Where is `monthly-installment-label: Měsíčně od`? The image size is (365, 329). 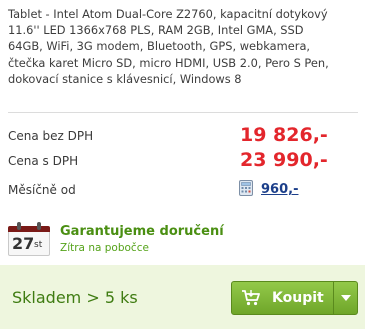 monthly-installment-label: Měsíčně od is located at coordinates (42, 190).